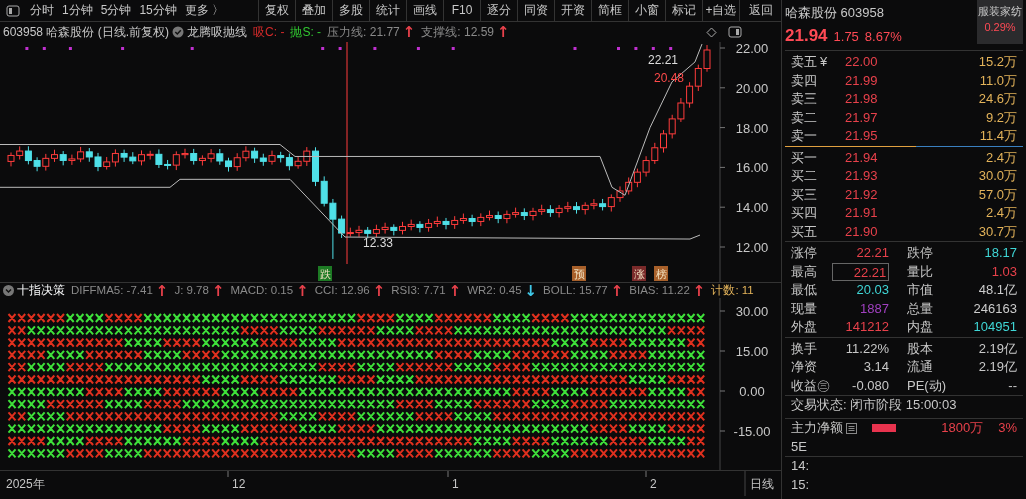 The width and height of the screenshot is (1026, 499). What do you see at coordinates (661, 273) in the screenshot?
I see `signal-badge: 榜` at bounding box center [661, 273].